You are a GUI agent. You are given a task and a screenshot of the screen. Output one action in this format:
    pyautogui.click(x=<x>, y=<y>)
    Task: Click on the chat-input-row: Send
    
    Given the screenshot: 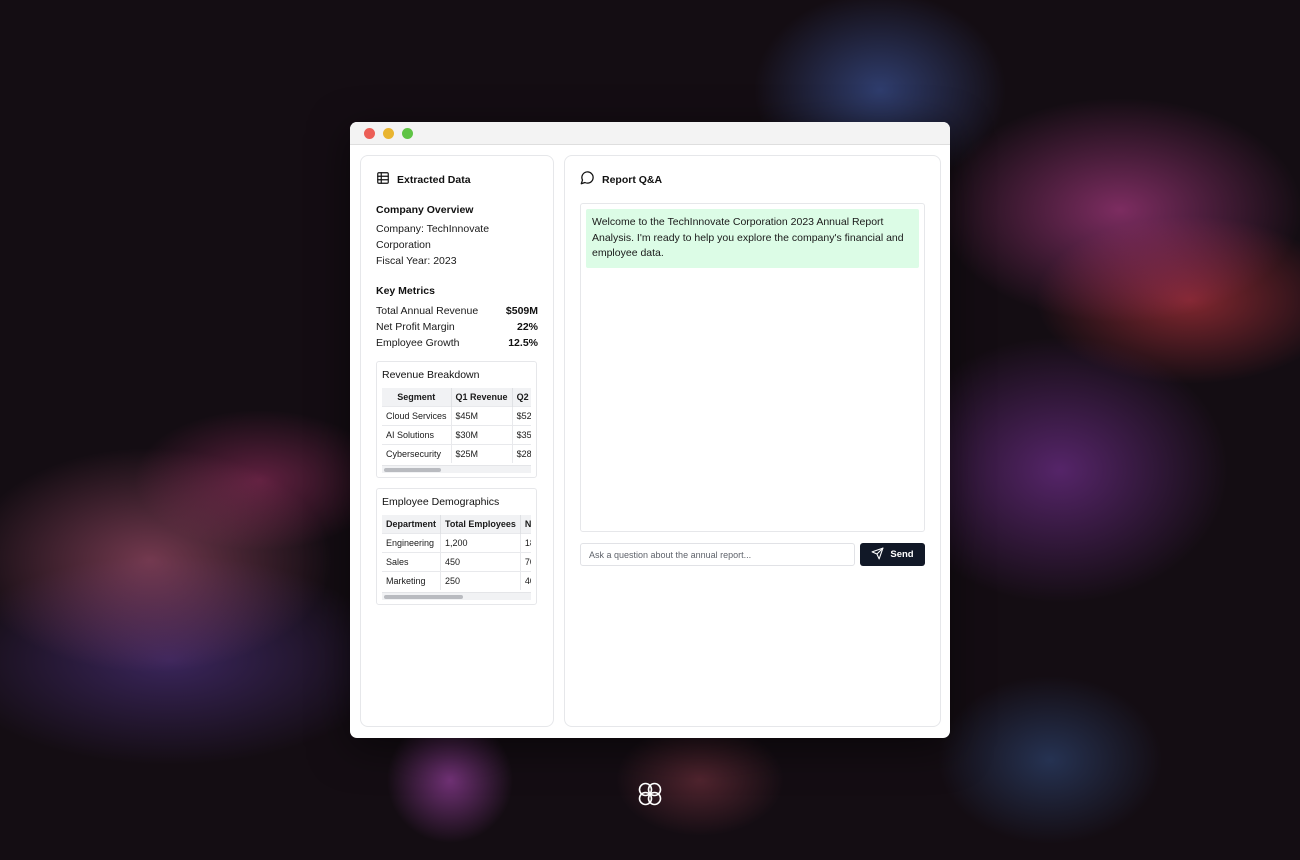 What is the action you would take?
    pyautogui.click(x=752, y=554)
    